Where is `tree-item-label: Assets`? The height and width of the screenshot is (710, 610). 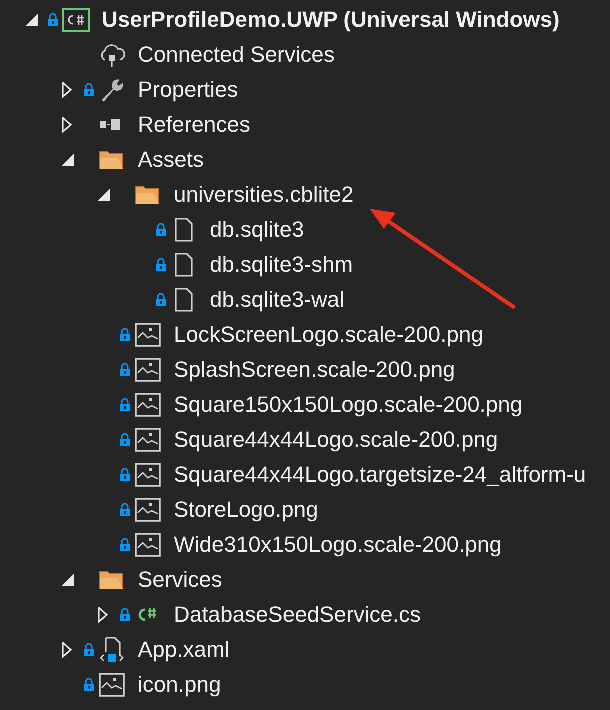
tree-item-label: Assets is located at coordinates (374, 159).